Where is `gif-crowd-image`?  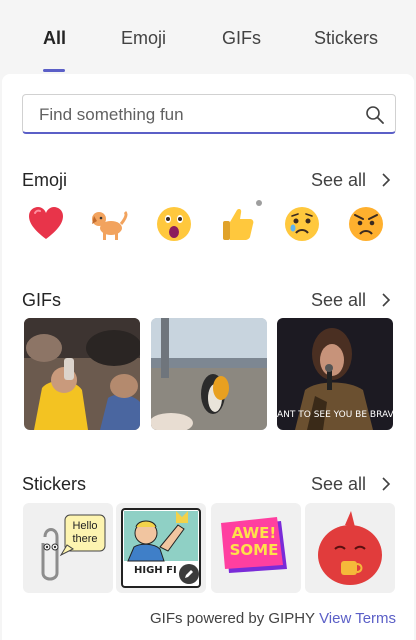 gif-crowd-image is located at coordinates (82, 374).